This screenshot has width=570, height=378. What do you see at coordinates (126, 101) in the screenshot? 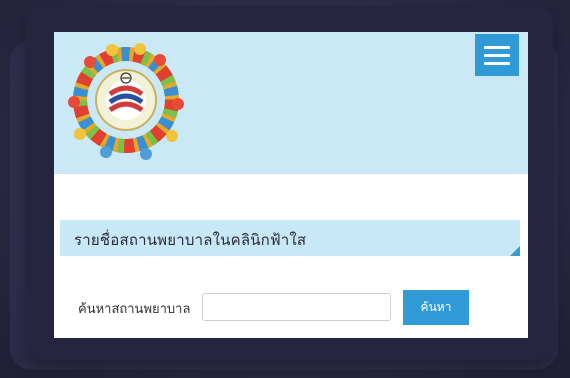
I see `clinic-logo-icon` at bounding box center [126, 101].